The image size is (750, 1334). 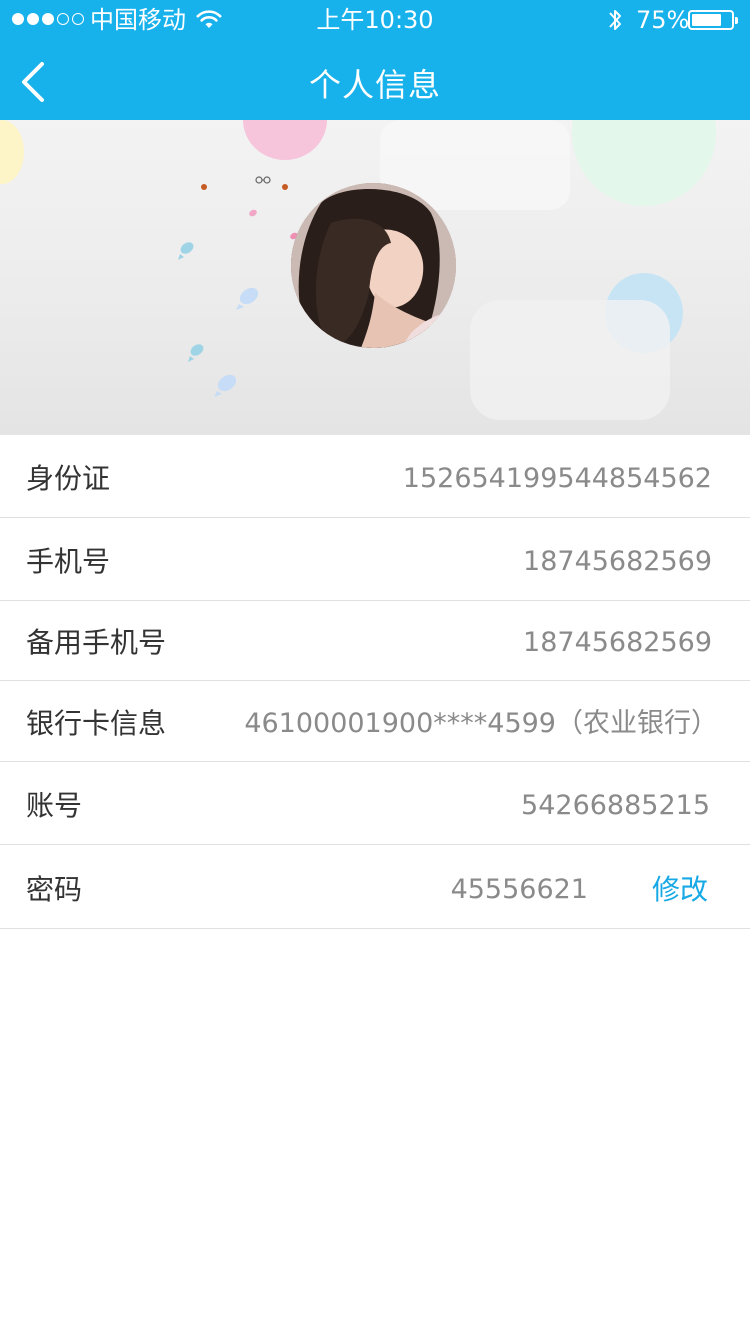 What do you see at coordinates (663, 20) in the screenshot?
I see `battery-percentage: 75%` at bounding box center [663, 20].